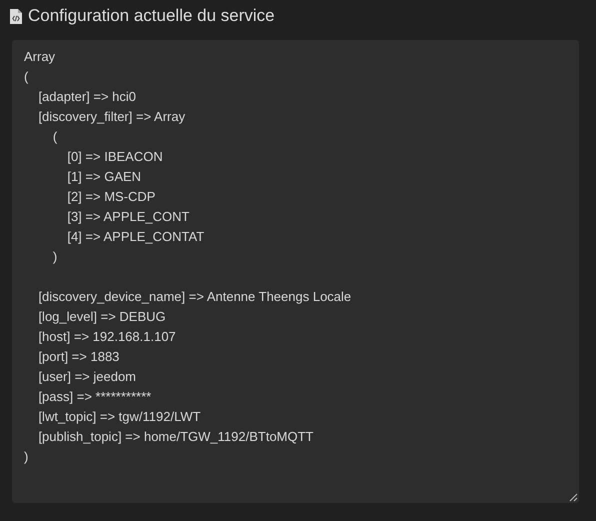  I want to click on section-title: Configuration actuelle du service, so click(151, 16).